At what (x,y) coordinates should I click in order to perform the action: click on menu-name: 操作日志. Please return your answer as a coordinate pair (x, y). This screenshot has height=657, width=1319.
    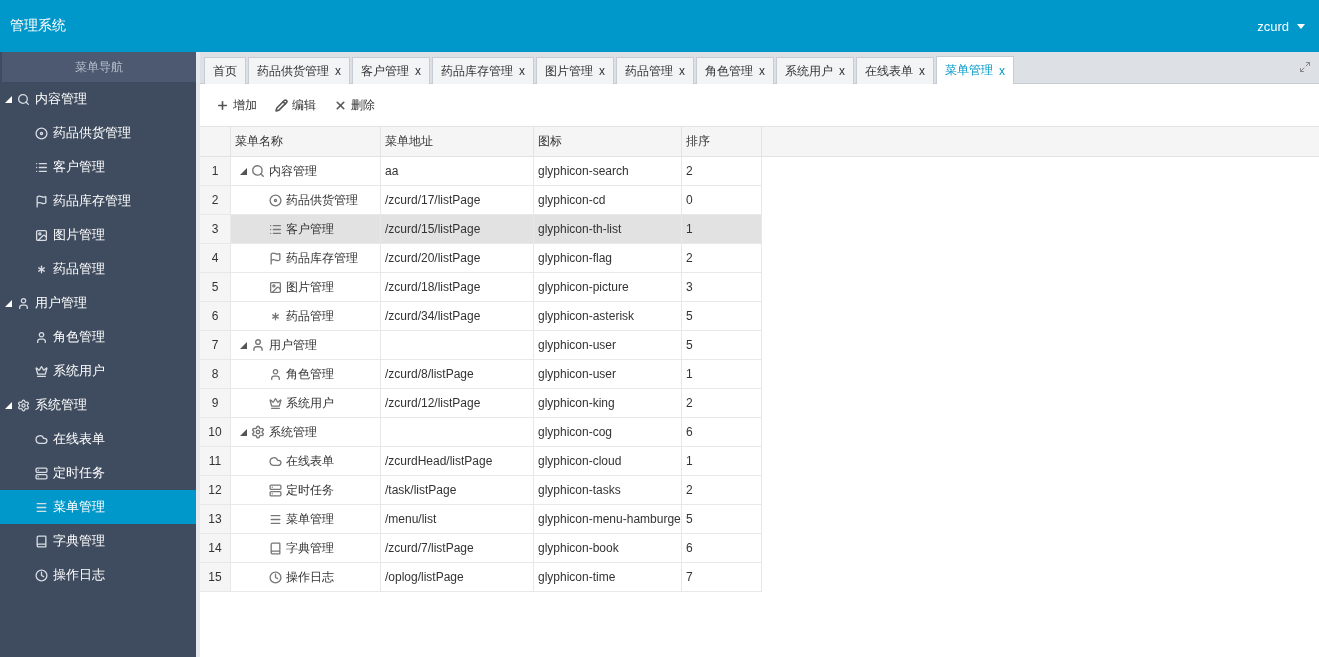
    Looking at the image, I should click on (310, 577).